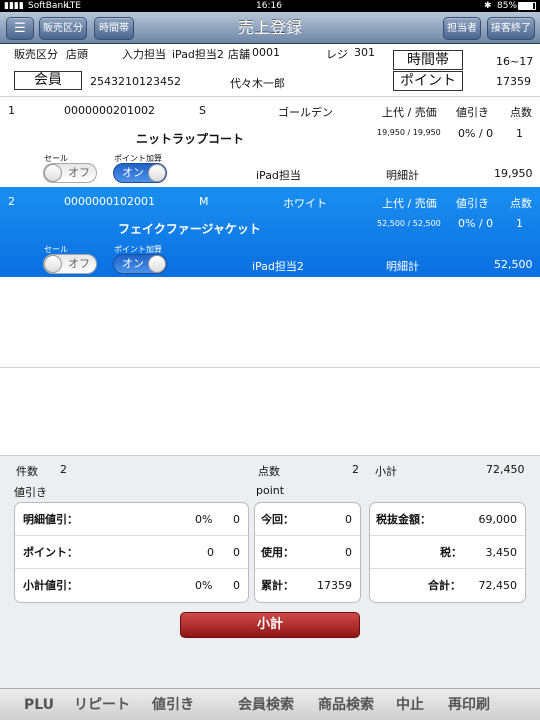 This screenshot has height=721, width=540. I want to click on battery-icon, so click(527, 6).